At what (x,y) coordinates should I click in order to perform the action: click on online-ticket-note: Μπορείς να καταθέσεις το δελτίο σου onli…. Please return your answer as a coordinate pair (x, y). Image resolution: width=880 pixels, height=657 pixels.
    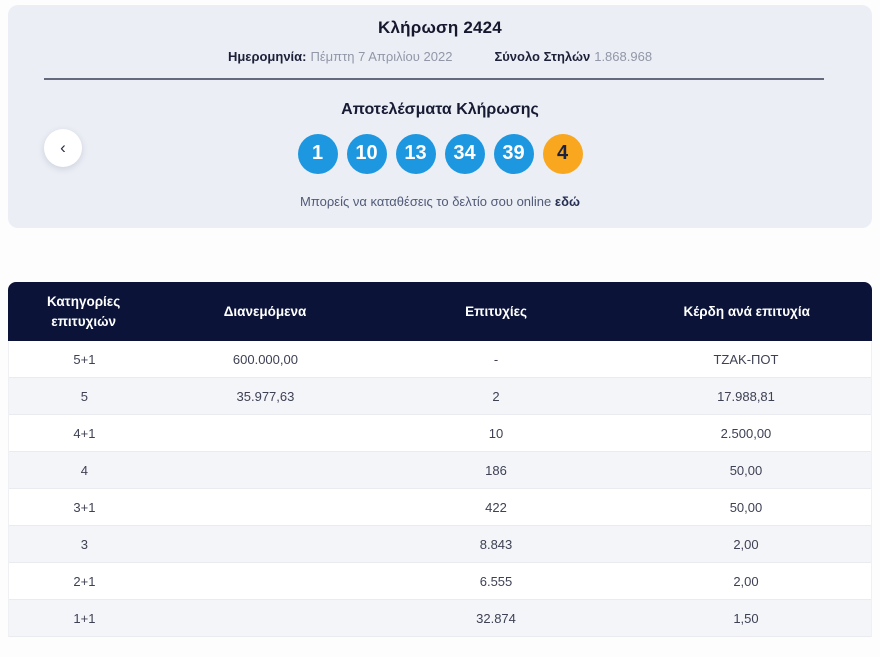
    Looking at the image, I should click on (440, 201).